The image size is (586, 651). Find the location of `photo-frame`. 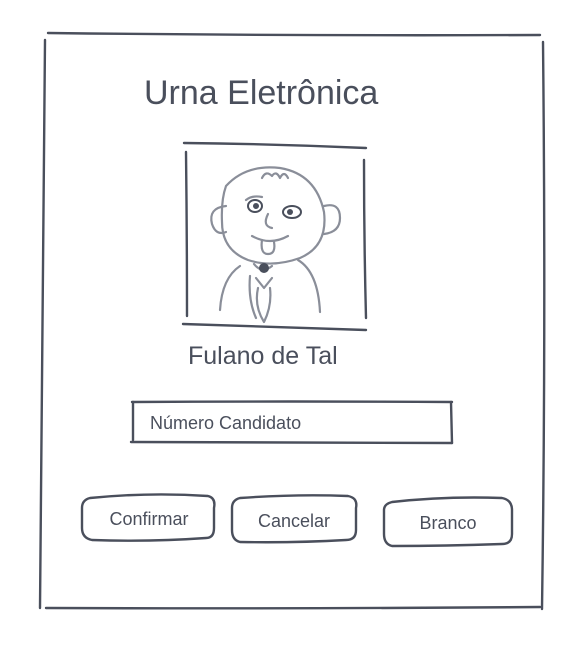

photo-frame is located at coordinates (274, 236).